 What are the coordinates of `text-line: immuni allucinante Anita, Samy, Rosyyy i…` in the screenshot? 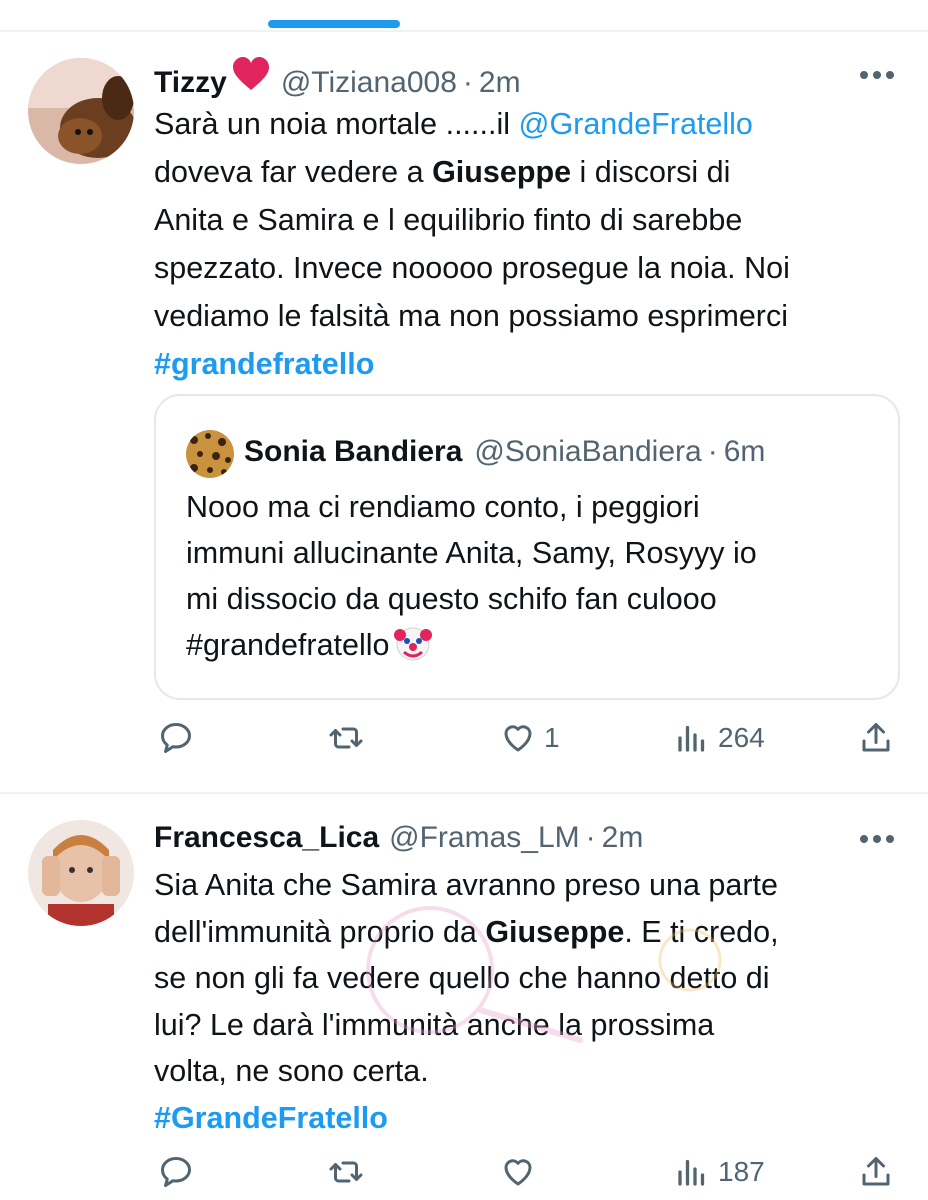 It's located at (471, 553).